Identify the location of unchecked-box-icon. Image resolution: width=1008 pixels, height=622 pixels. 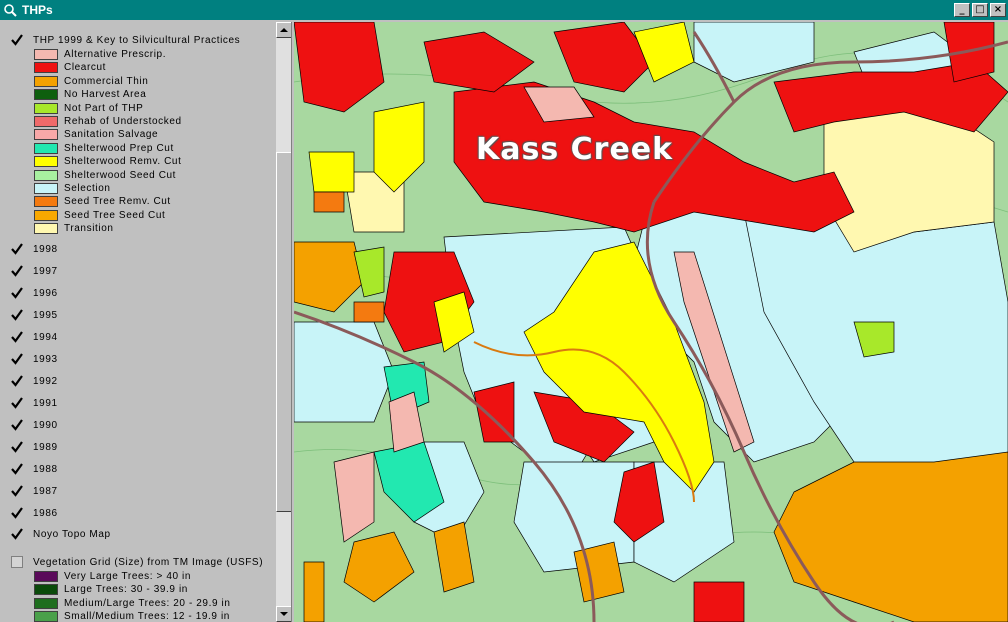
(17, 562).